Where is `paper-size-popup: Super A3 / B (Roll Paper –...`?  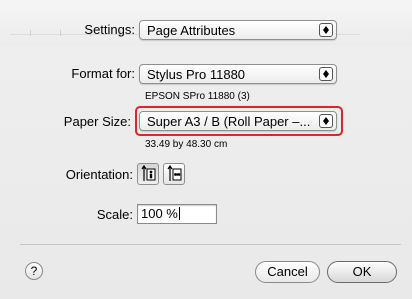
paper-size-popup: Super A3 / B (Roll Paper –... is located at coordinates (238, 121).